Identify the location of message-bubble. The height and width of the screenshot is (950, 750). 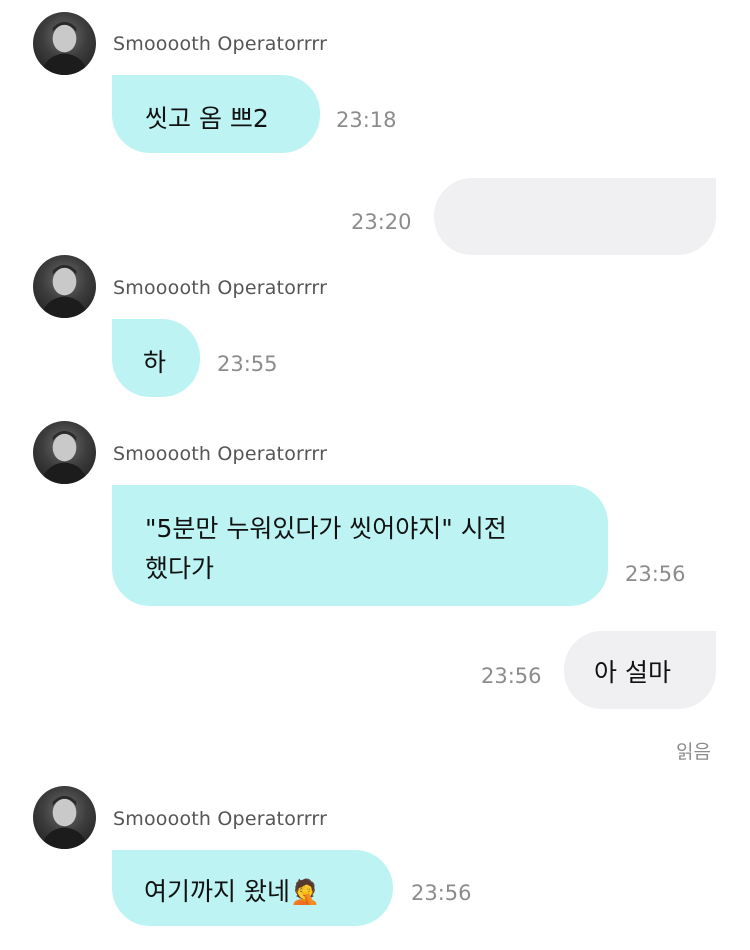
(575, 216).